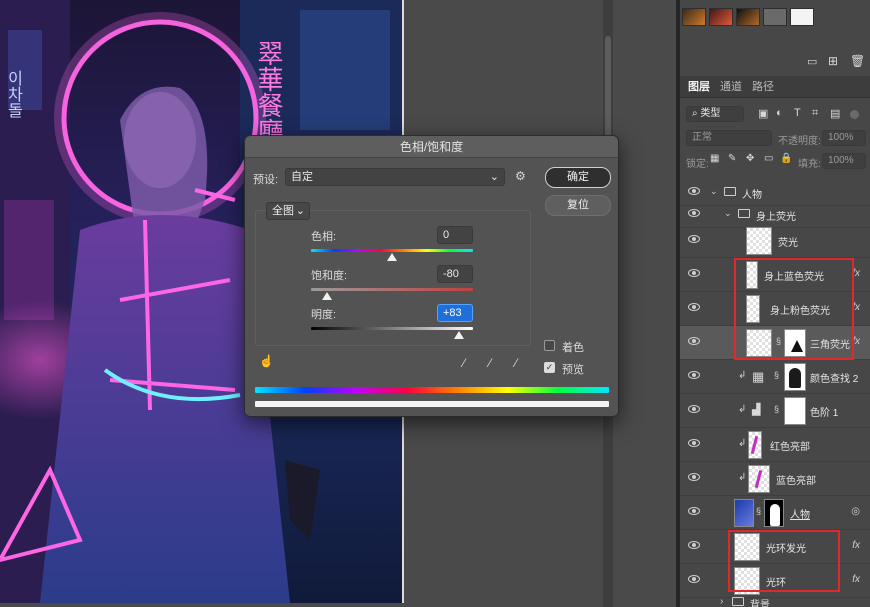 Image resolution: width=870 pixels, height=607 pixels. I want to click on tab-layers: 图层, so click(699, 87).